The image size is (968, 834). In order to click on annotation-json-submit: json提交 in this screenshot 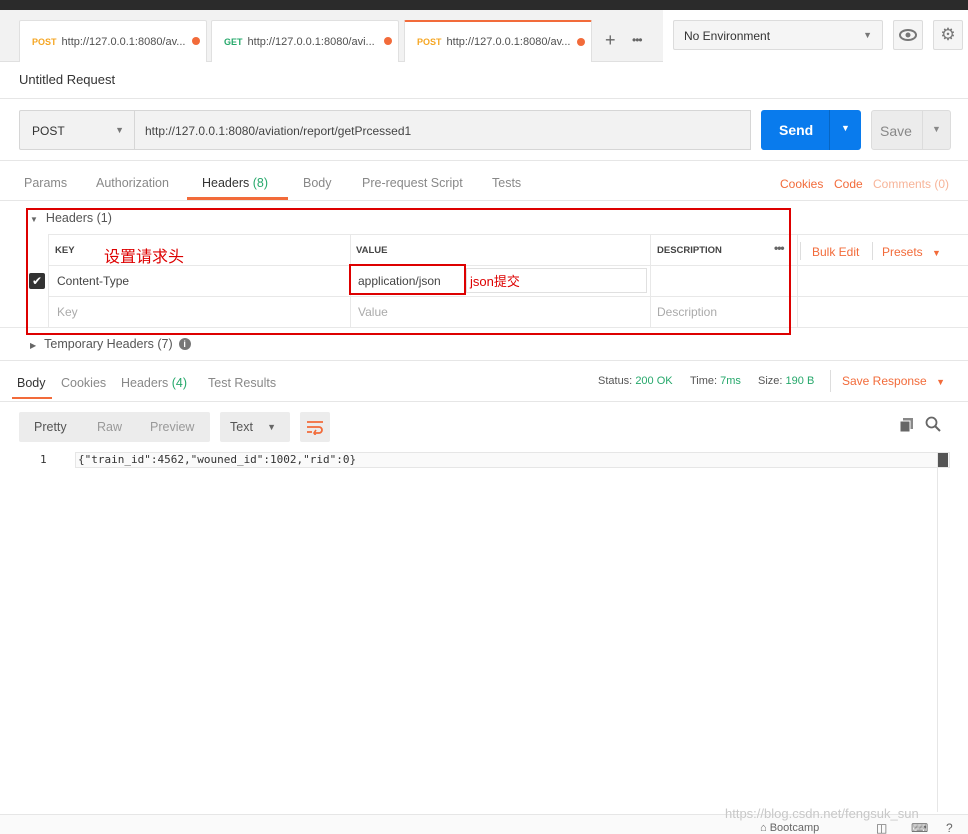, I will do `click(495, 281)`.